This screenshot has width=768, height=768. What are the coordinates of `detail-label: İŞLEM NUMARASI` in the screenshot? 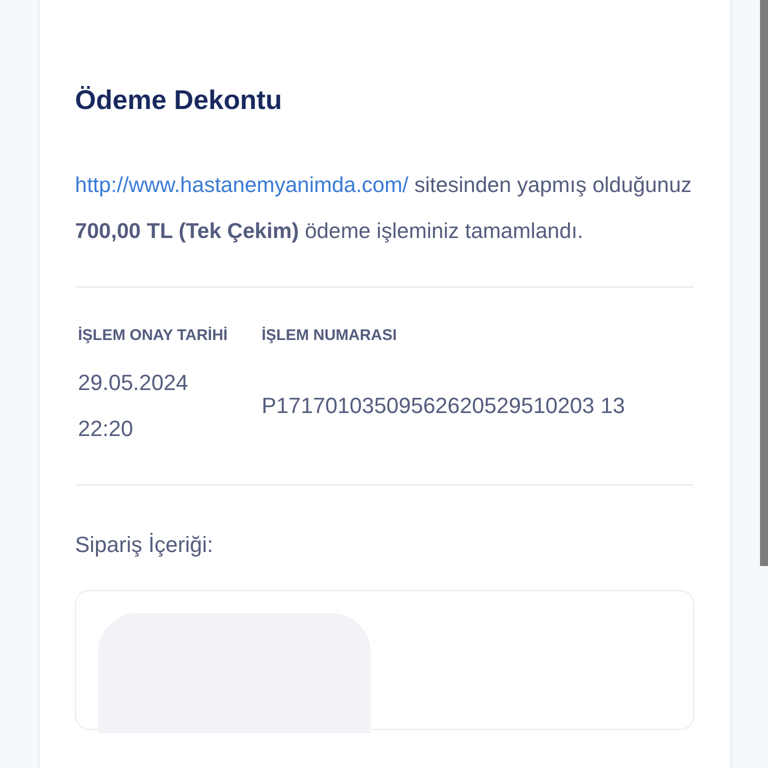 It's located at (330, 336).